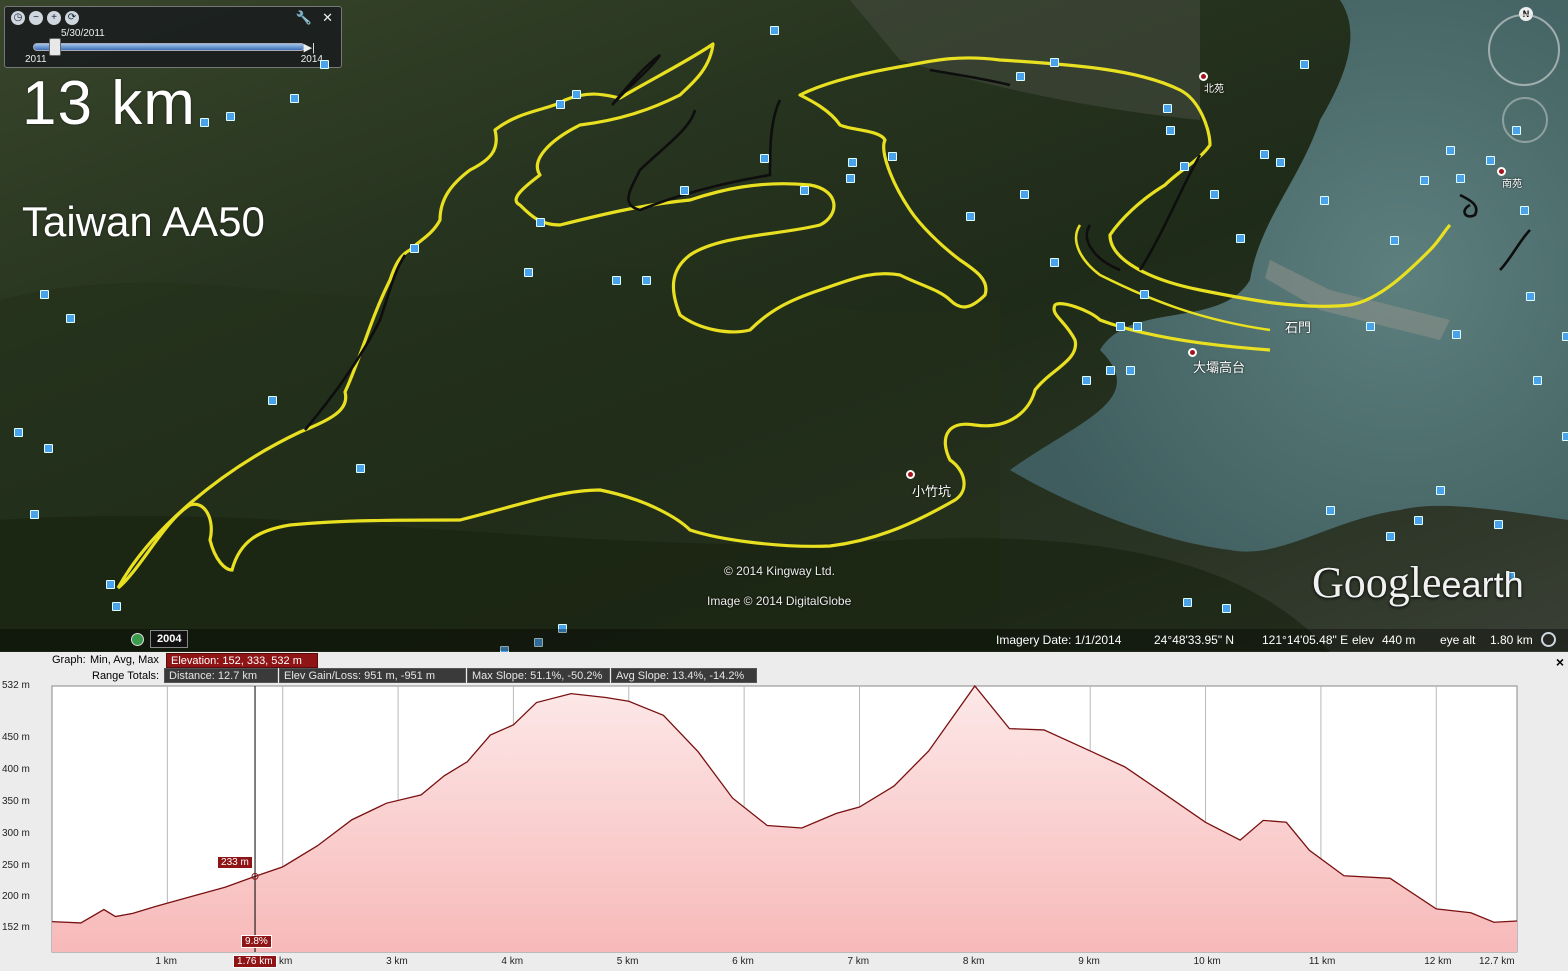  I want to click on elevation-stat: Elevation: 152, 333, 532 m, so click(242, 660).